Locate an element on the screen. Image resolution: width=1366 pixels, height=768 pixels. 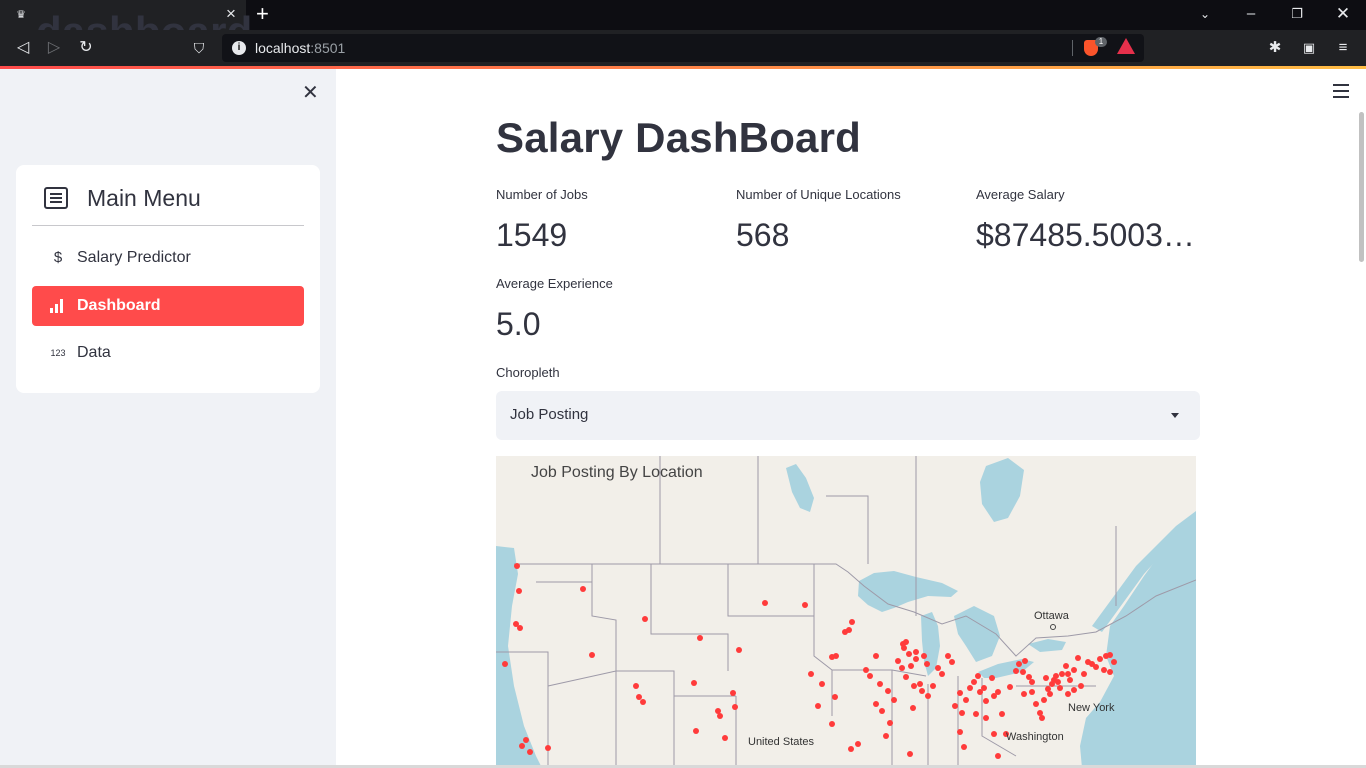
menu-item-salary-predictor: $ Salary Predictor is located at coordinates (168, 258).